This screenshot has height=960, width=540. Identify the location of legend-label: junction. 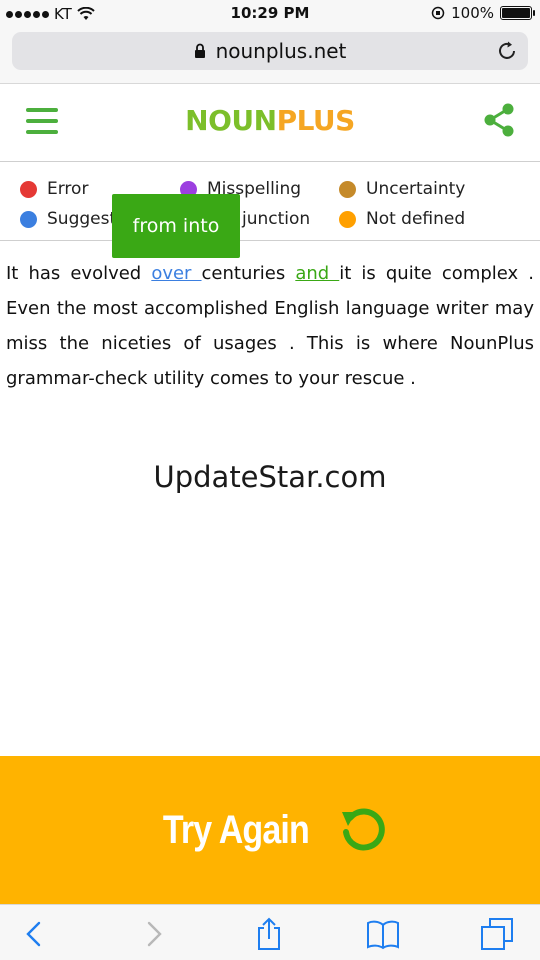
(276, 219).